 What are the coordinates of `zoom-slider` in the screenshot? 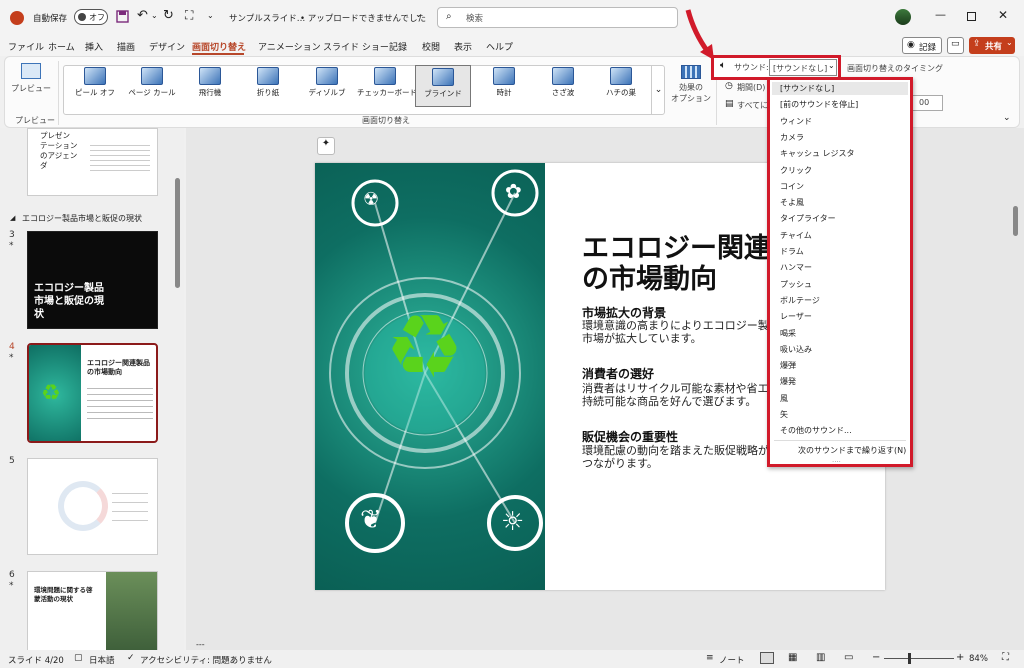 It's located at (919, 658).